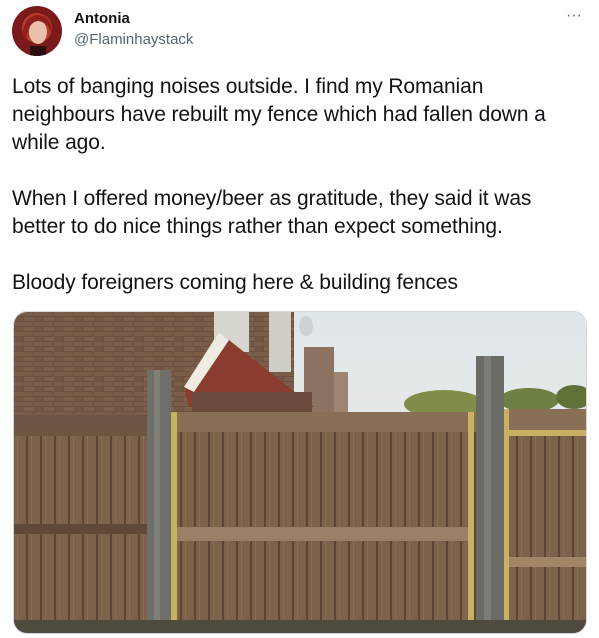  What do you see at coordinates (37, 31) in the screenshot?
I see `avatar` at bounding box center [37, 31].